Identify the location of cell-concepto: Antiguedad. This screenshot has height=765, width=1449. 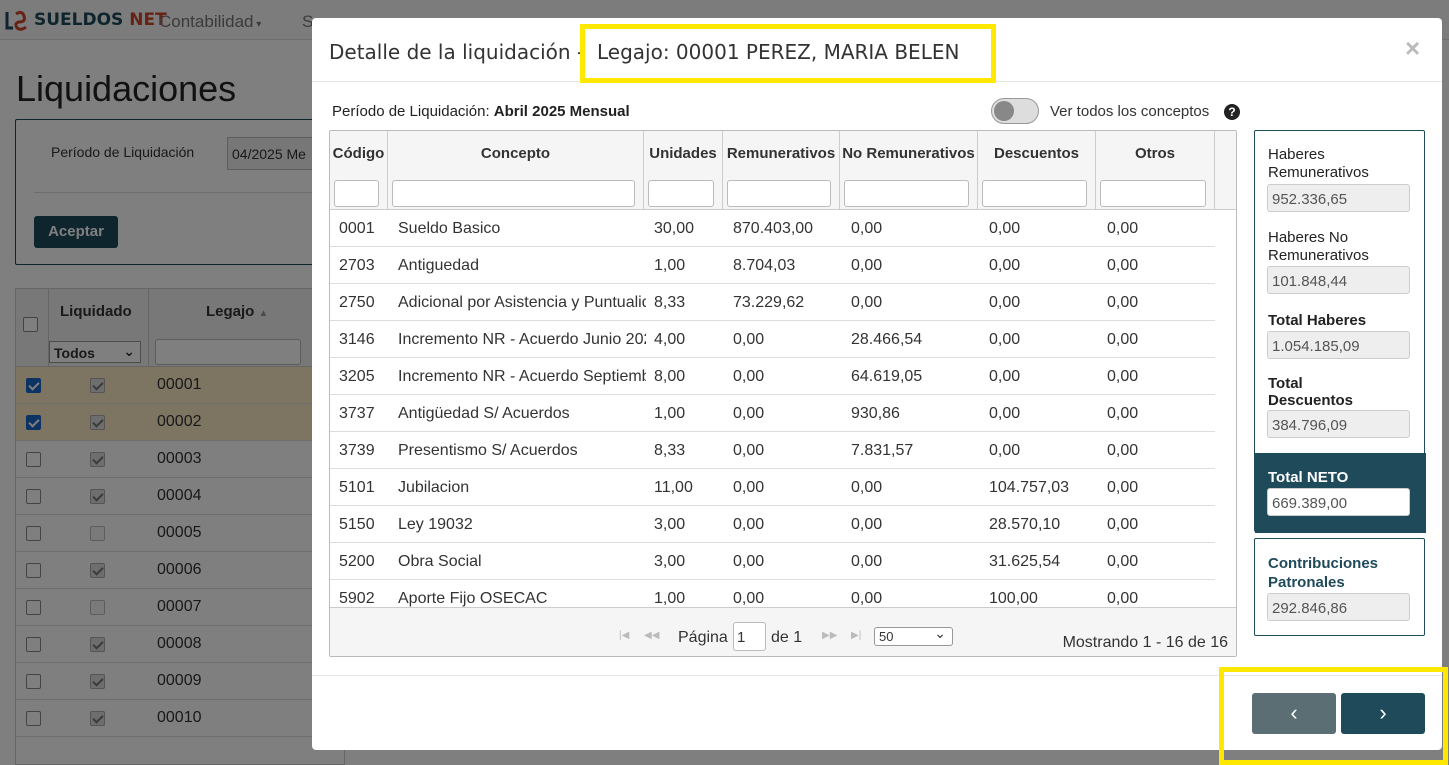
(438, 265).